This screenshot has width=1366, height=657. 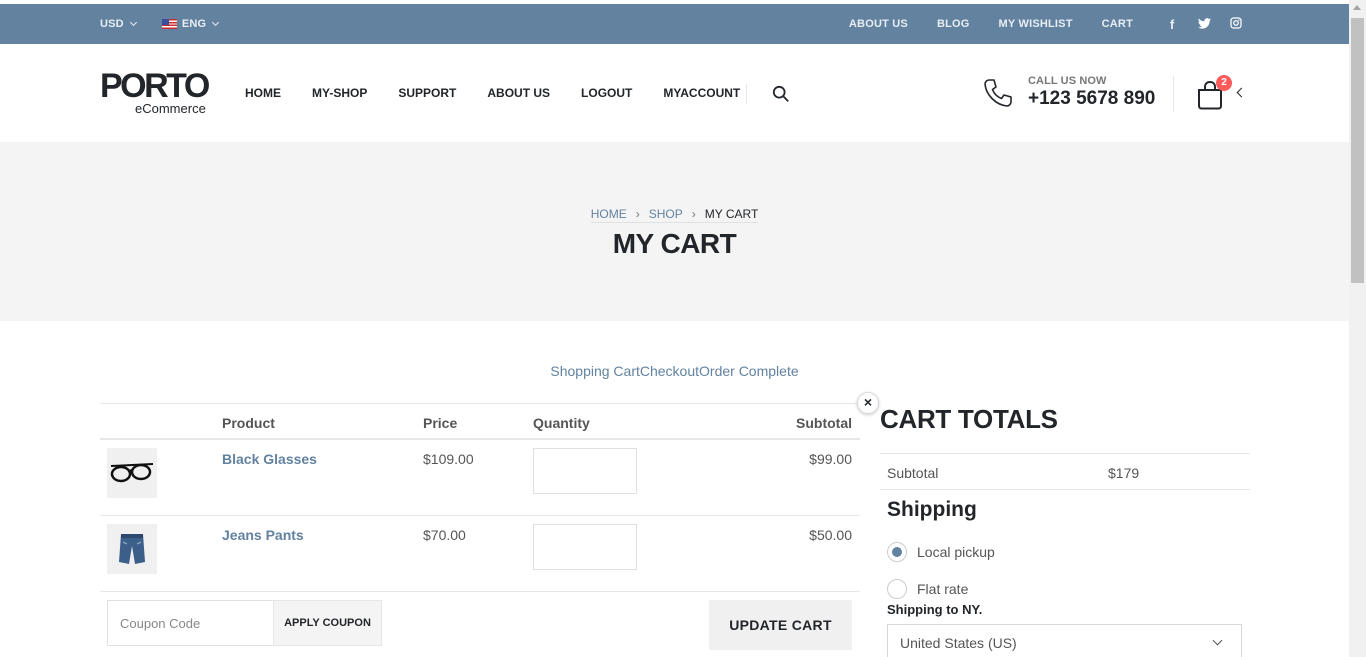 What do you see at coordinates (480, 625) in the screenshot?
I see `cart-actions: APPLY COUPON UPDATE CART` at bounding box center [480, 625].